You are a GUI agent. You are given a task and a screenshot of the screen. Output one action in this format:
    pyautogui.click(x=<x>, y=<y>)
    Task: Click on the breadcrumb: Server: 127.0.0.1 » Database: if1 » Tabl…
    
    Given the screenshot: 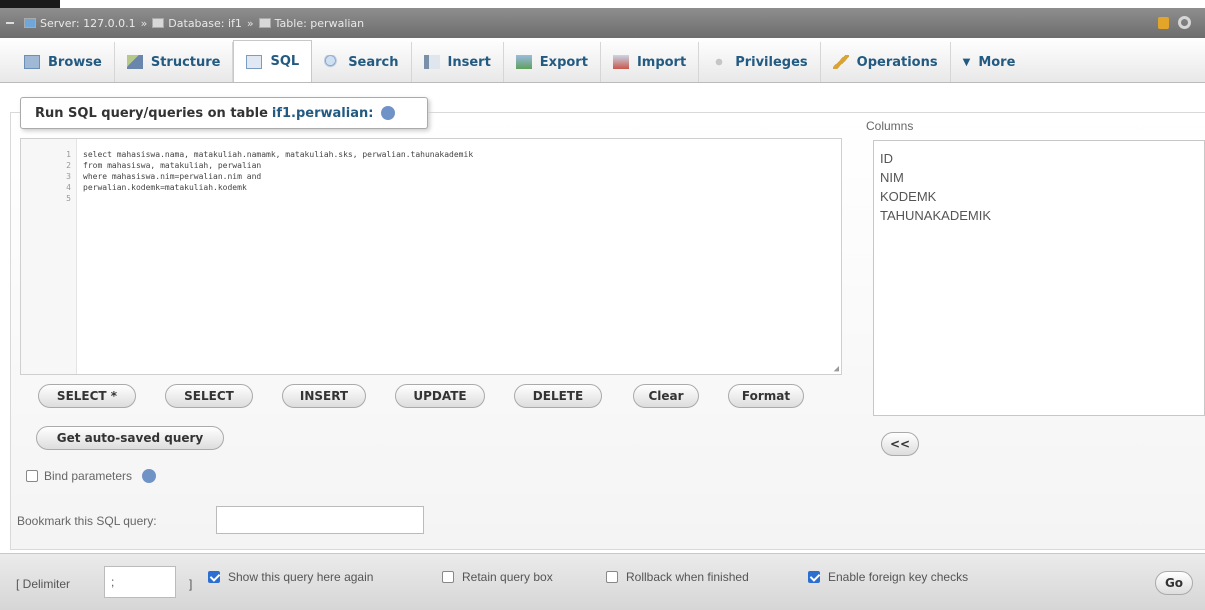 What is the action you would take?
    pyautogui.click(x=602, y=23)
    